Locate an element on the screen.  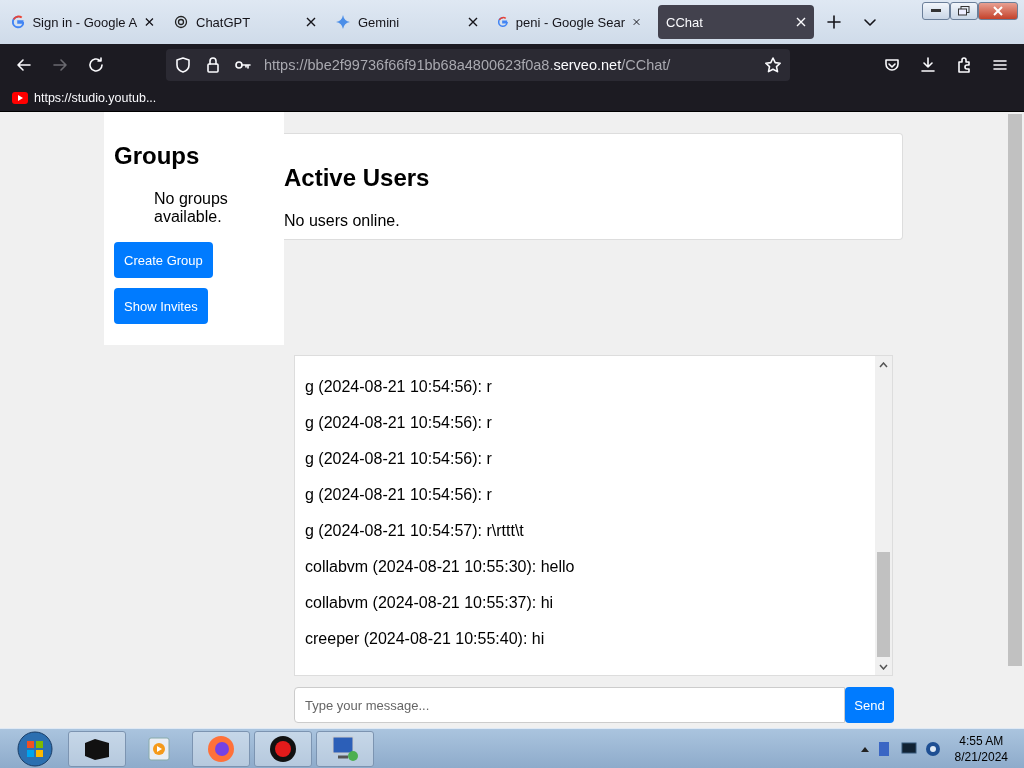
speaker-icon is located at coordinates (932, 748).